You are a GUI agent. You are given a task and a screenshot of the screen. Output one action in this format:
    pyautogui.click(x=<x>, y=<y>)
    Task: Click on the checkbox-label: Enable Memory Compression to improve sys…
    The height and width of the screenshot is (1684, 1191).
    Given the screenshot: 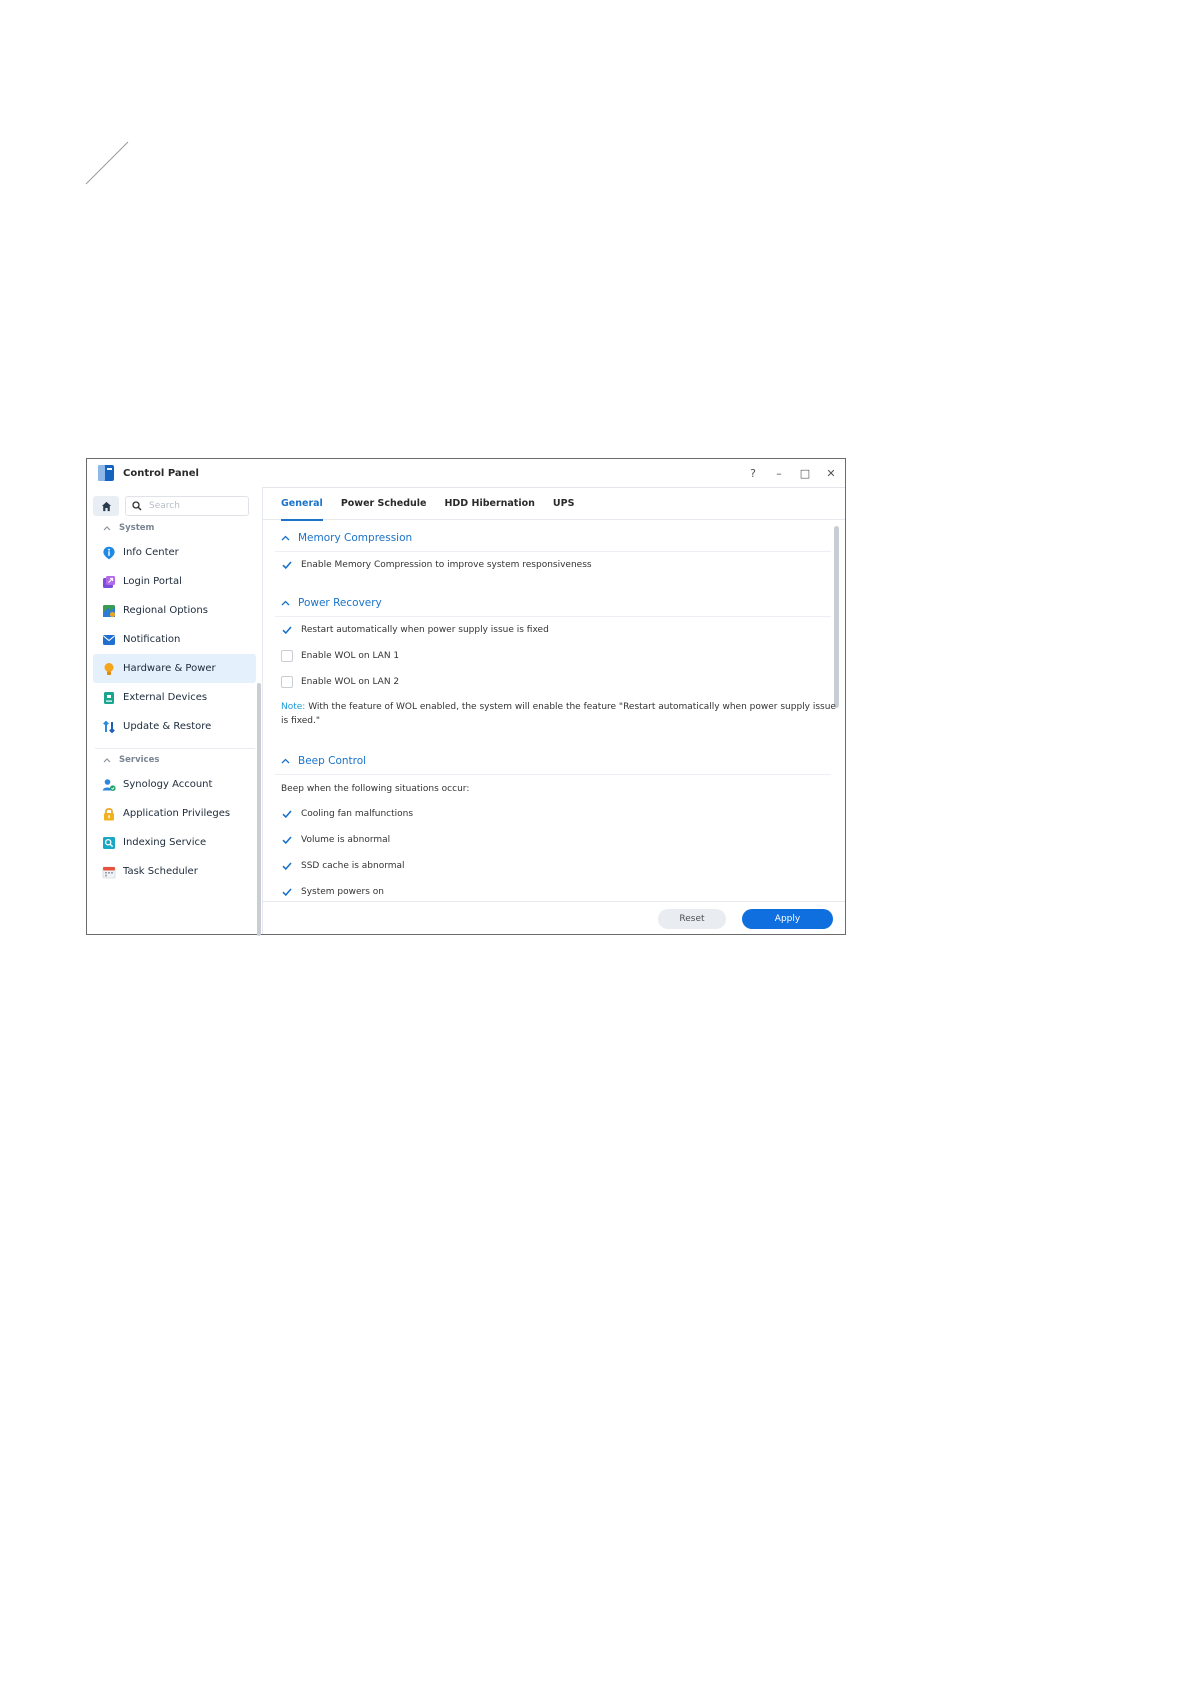 What is the action you would take?
    pyautogui.click(x=446, y=565)
    